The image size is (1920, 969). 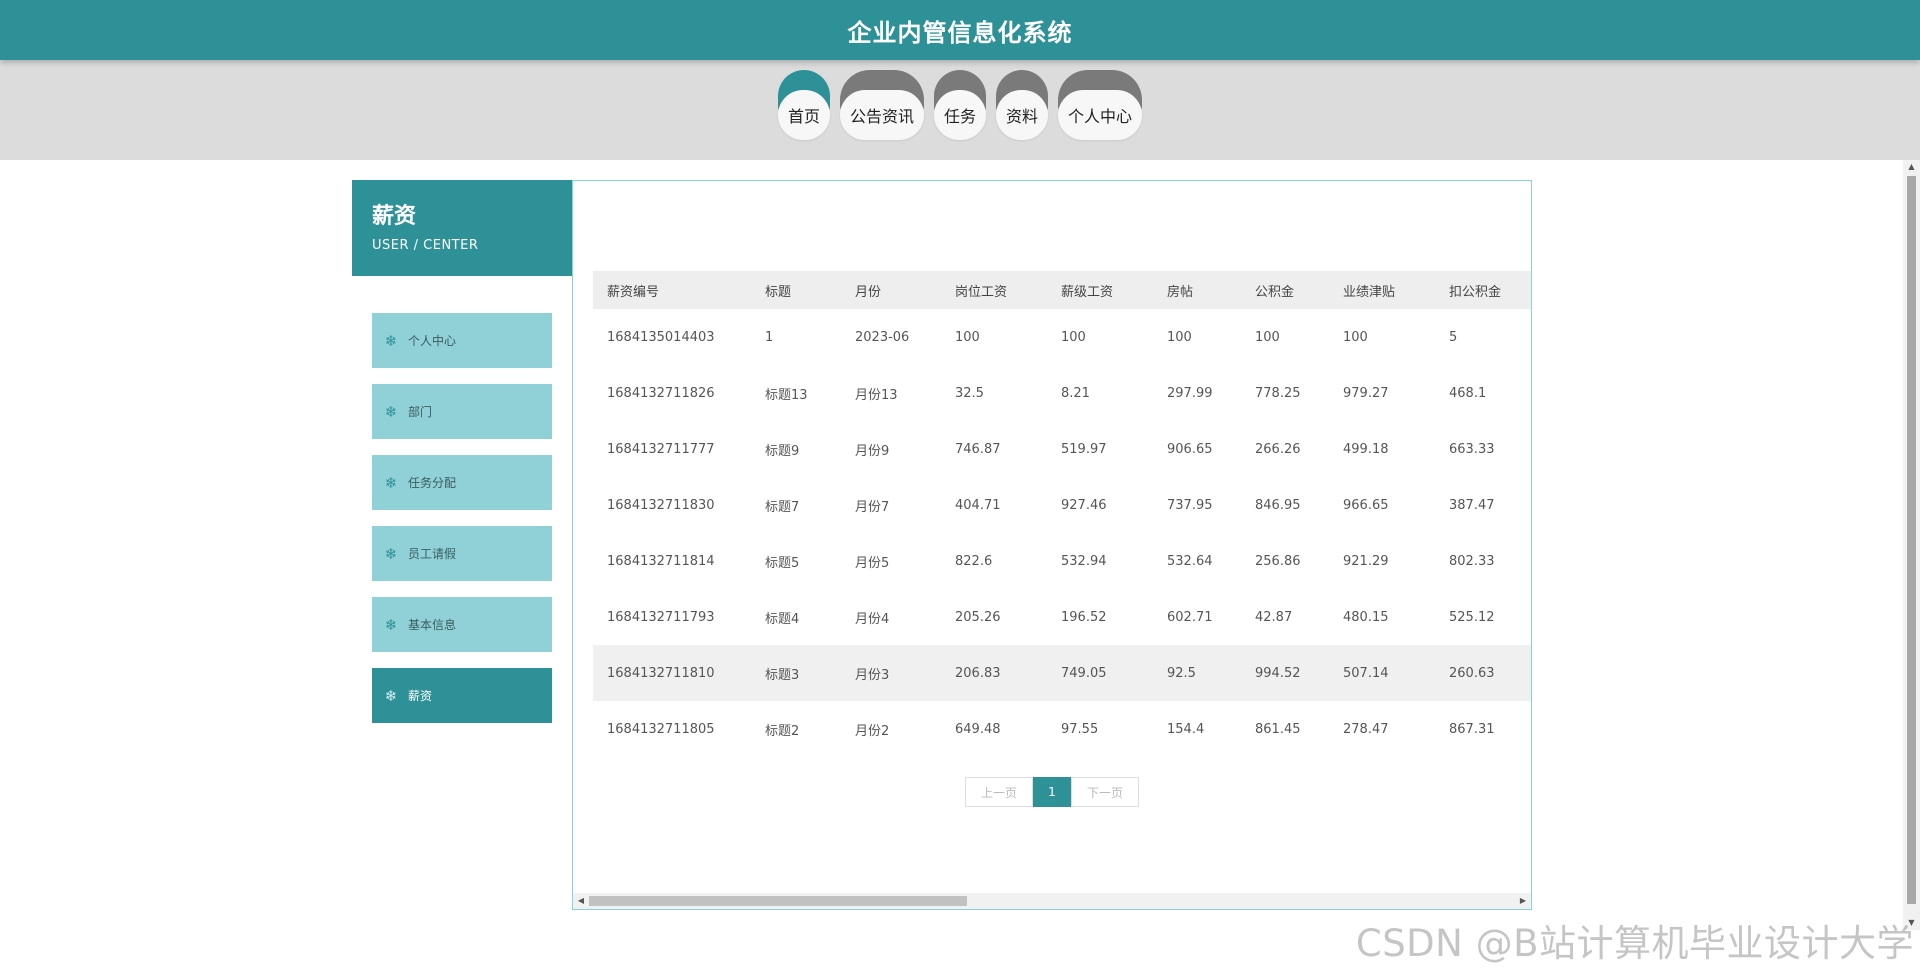 I want to click on table-cell: 602.71, so click(x=1190, y=617).